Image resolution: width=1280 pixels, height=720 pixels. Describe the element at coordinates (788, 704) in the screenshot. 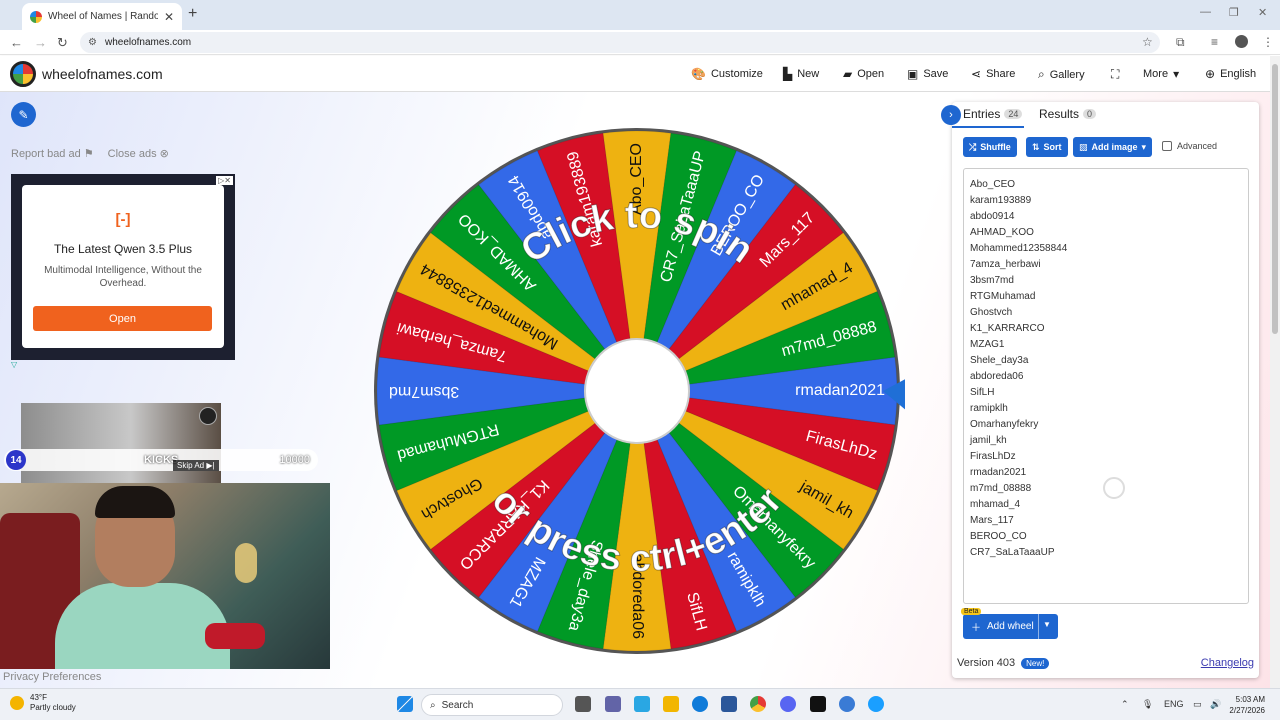

I see `discord-icon` at that location.